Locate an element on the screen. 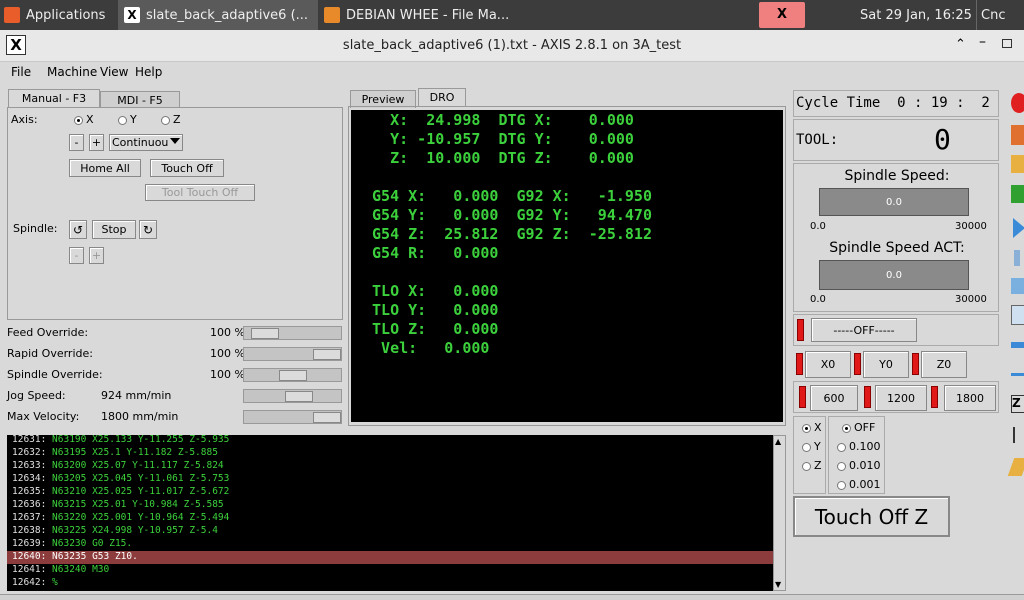 This screenshot has height=600, width=1024. gcode-line: 12641: N63240 M30 is located at coordinates (390, 570).